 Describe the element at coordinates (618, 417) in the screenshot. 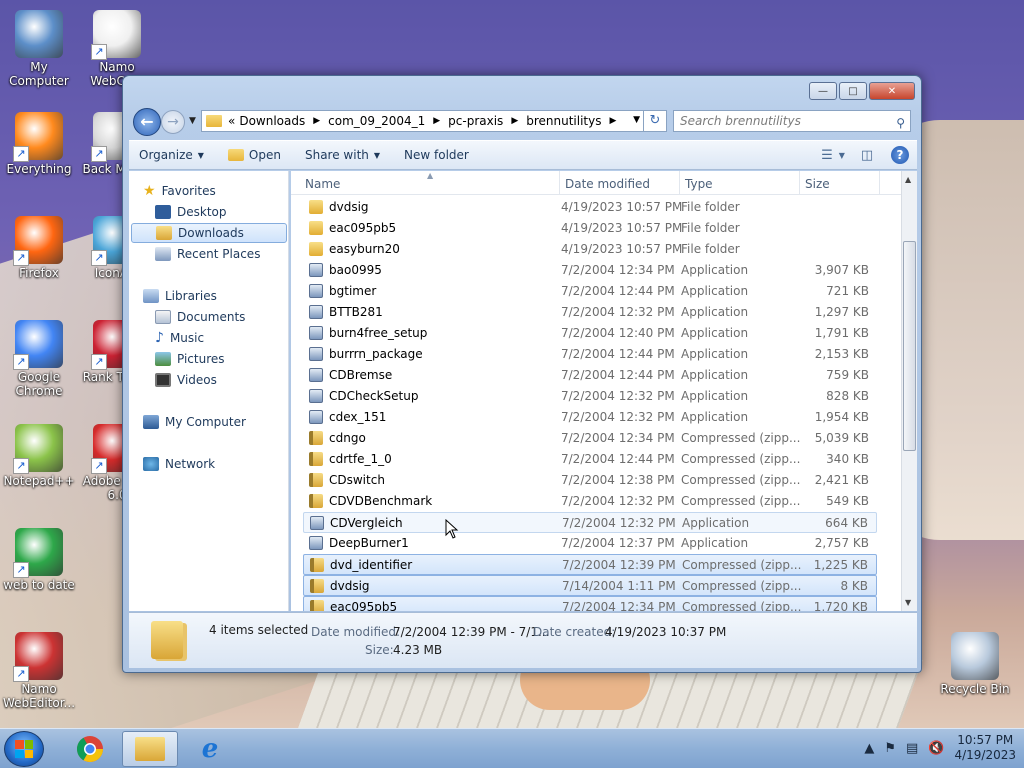

I see `file-date-modified: 7/2/2004 12:32 PM` at that location.